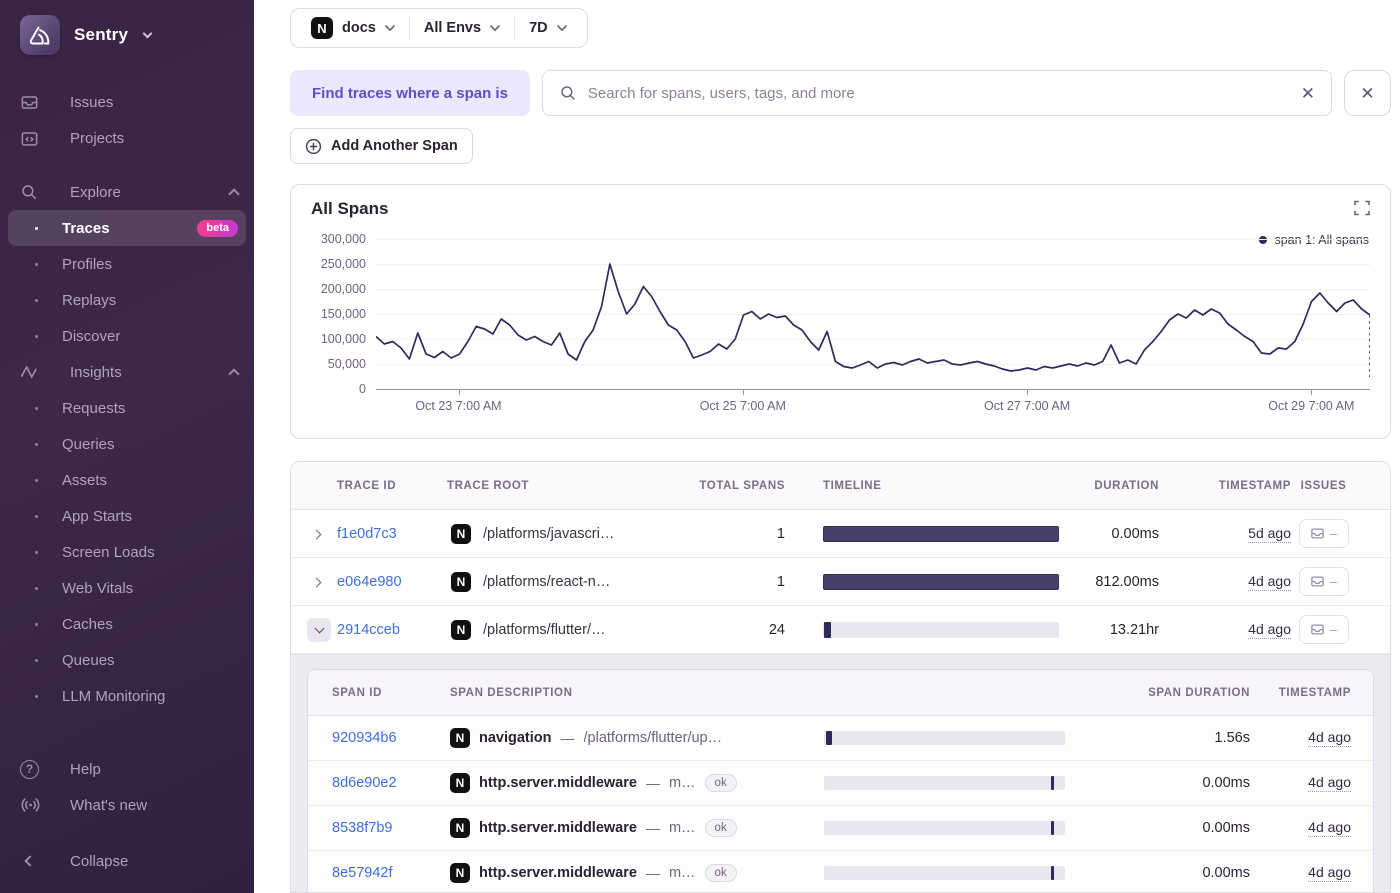 The height and width of the screenshot is (893, 1400). I want to click on sidebar-item-llm-monitoring: LLM Monitoring, so click(127, 696).